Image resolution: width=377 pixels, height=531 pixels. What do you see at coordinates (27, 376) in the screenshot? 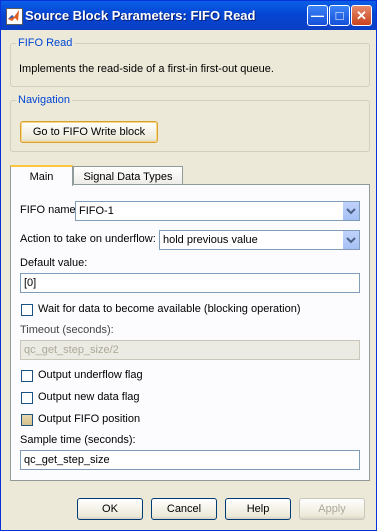
I see `output-underflow-flag-checkbox` at bounding box center [27, 376].